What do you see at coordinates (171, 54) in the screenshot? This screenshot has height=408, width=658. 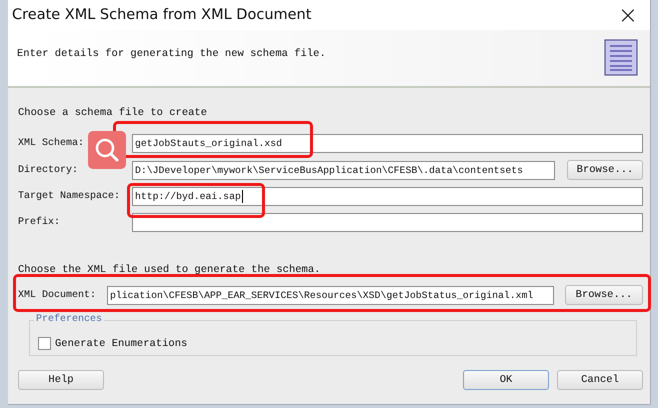 I see `header-description: Enter details for generating the new schema file.` at bounding box center [171, 54].